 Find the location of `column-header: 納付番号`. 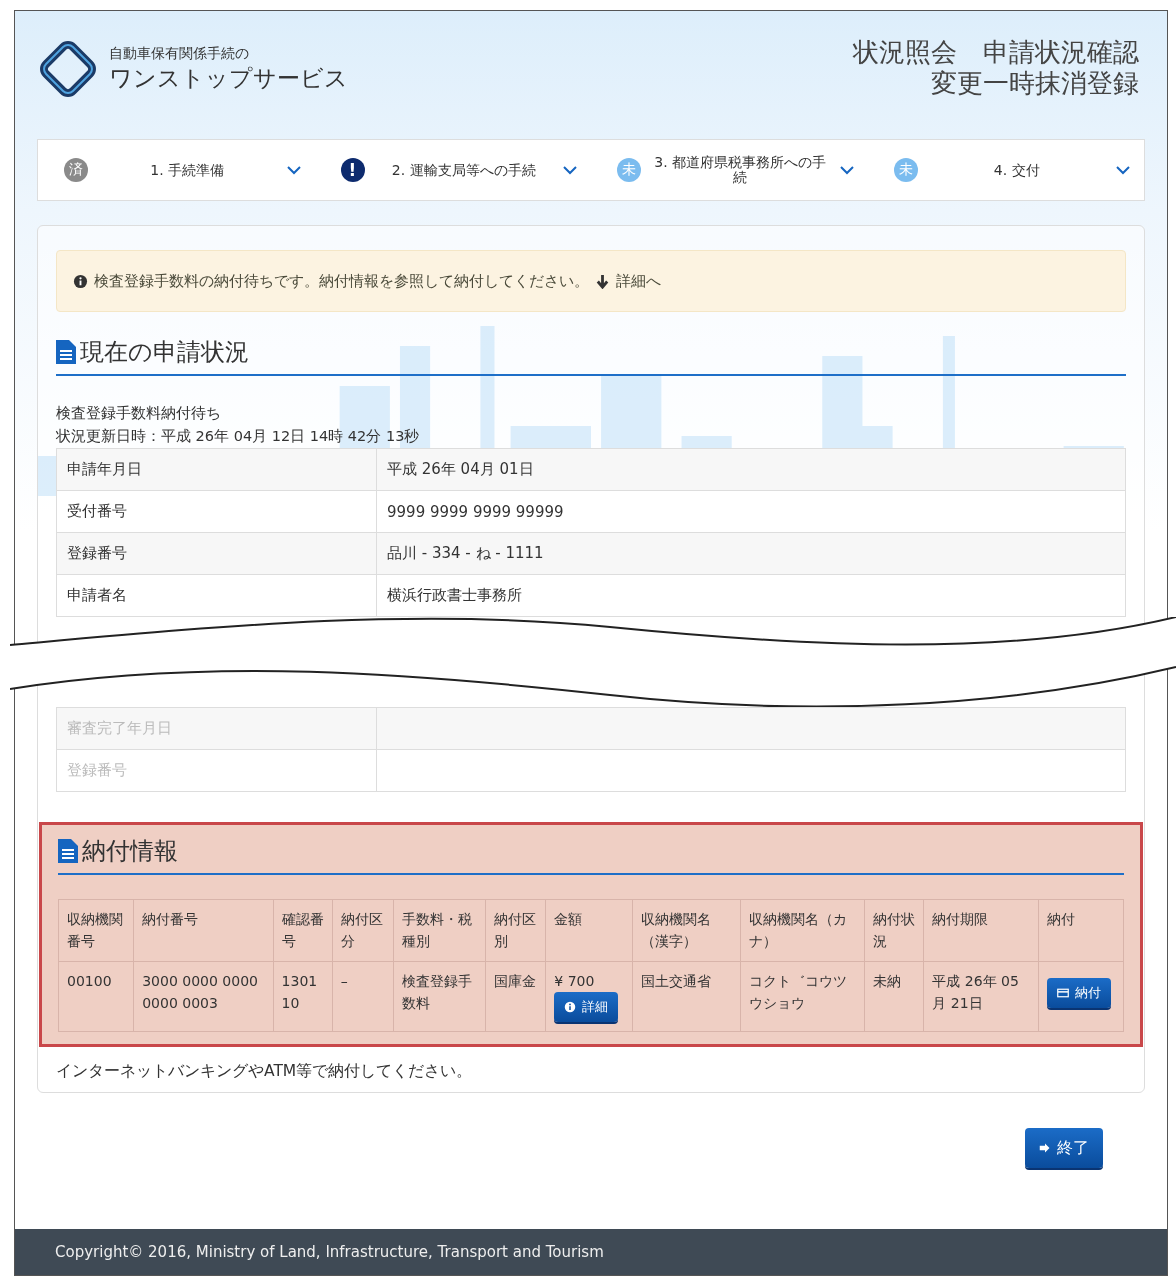

column-header: 納付番号 is located at coordinates (203, 930).